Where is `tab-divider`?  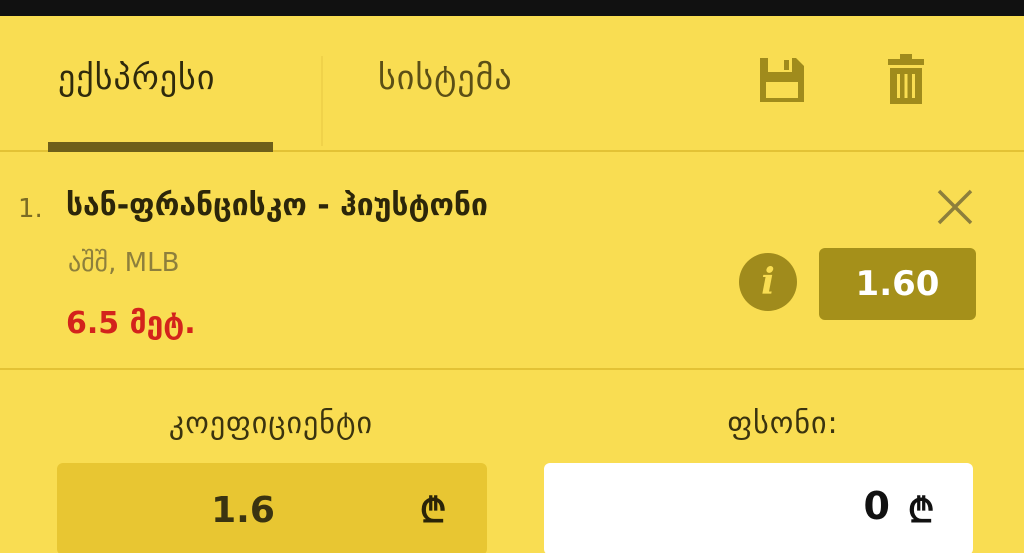 tab-divider is located at coordinates (322, 101).